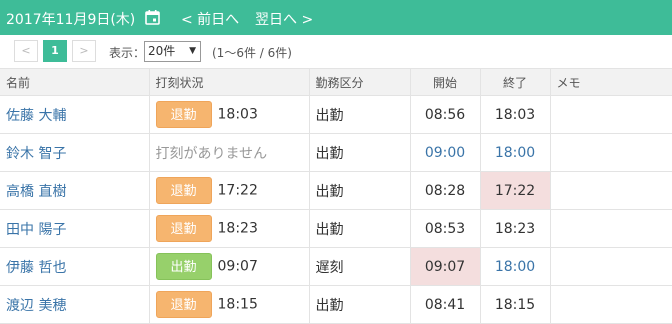 This screenshot has height=324, width=672. I want to click on prev-day-link: < 前日へ, so click(210, 19).